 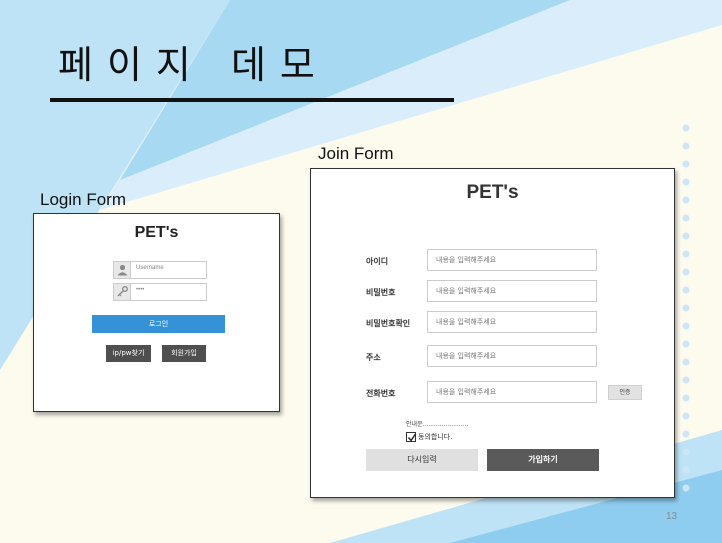 I want to click on reset-button: 다시입력, so click(x=422, y=460).